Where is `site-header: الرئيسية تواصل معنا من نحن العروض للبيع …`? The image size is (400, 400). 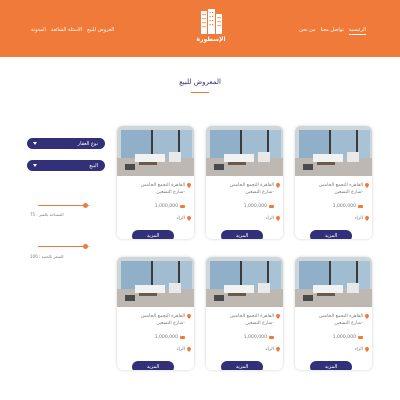 site-header: الرئيسية تواصل معنا من نحن العروض للبيع … is located at coordinates (200, 28).